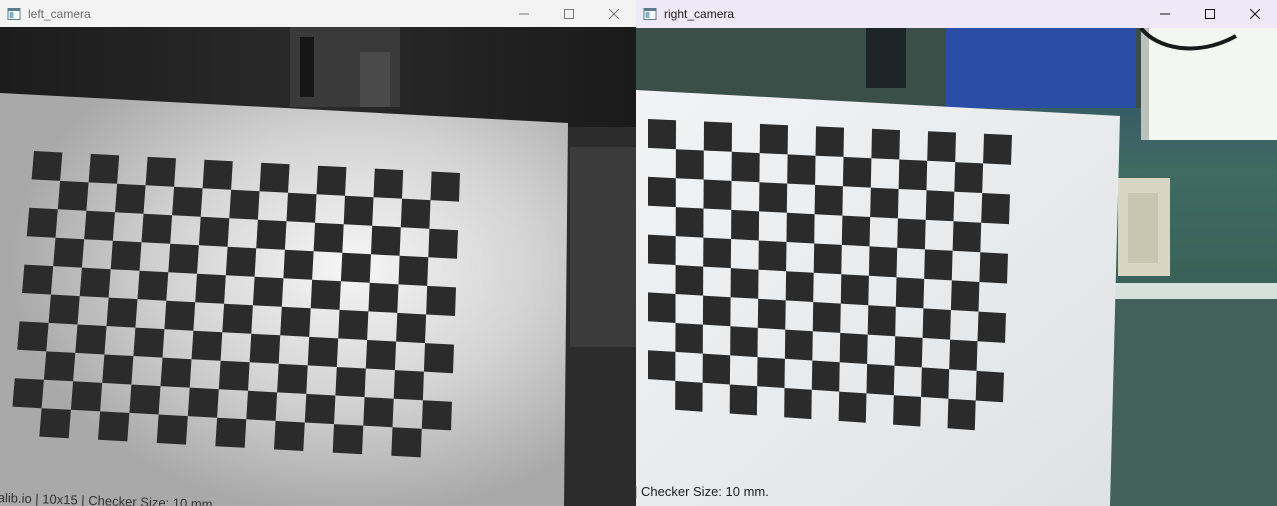 The image size is (1277, 506). What do you see at coordinates (956, 14) in the screenshot?
I see `title-bar: right_camera` at bounding box center [956, 14].